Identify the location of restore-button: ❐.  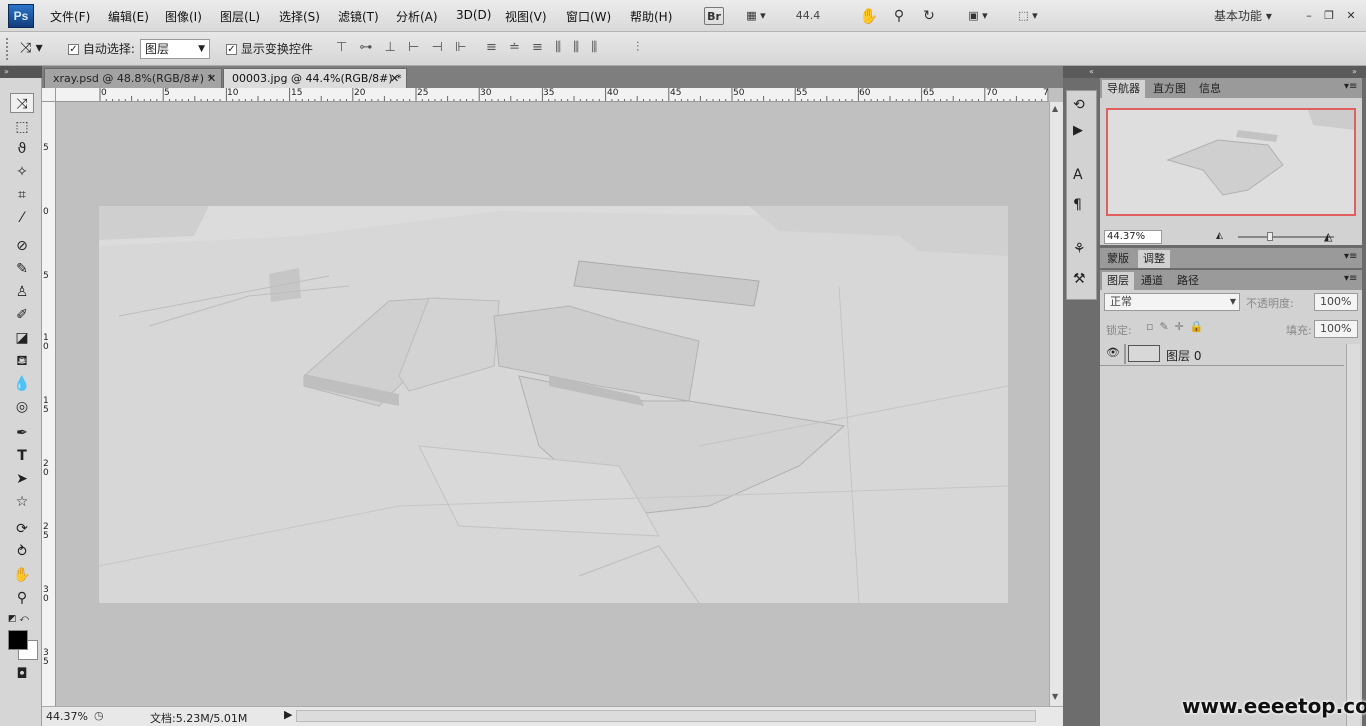
(1329, 16).